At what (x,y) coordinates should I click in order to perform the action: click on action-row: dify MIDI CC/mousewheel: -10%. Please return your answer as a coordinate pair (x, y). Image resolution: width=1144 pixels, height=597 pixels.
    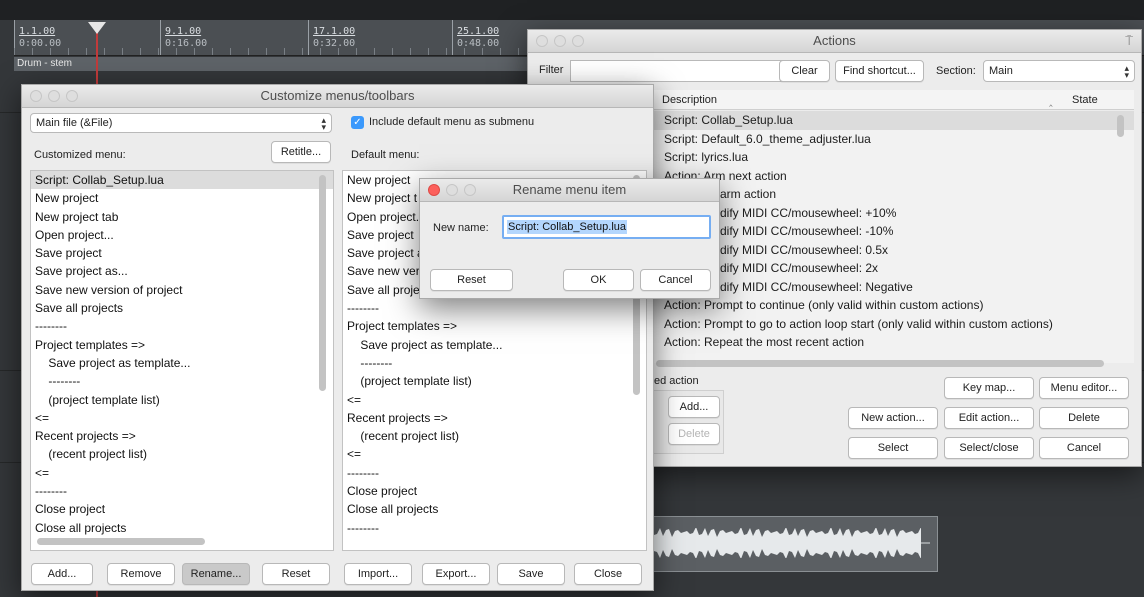
    Looking at the image, I should click on (894, 231).